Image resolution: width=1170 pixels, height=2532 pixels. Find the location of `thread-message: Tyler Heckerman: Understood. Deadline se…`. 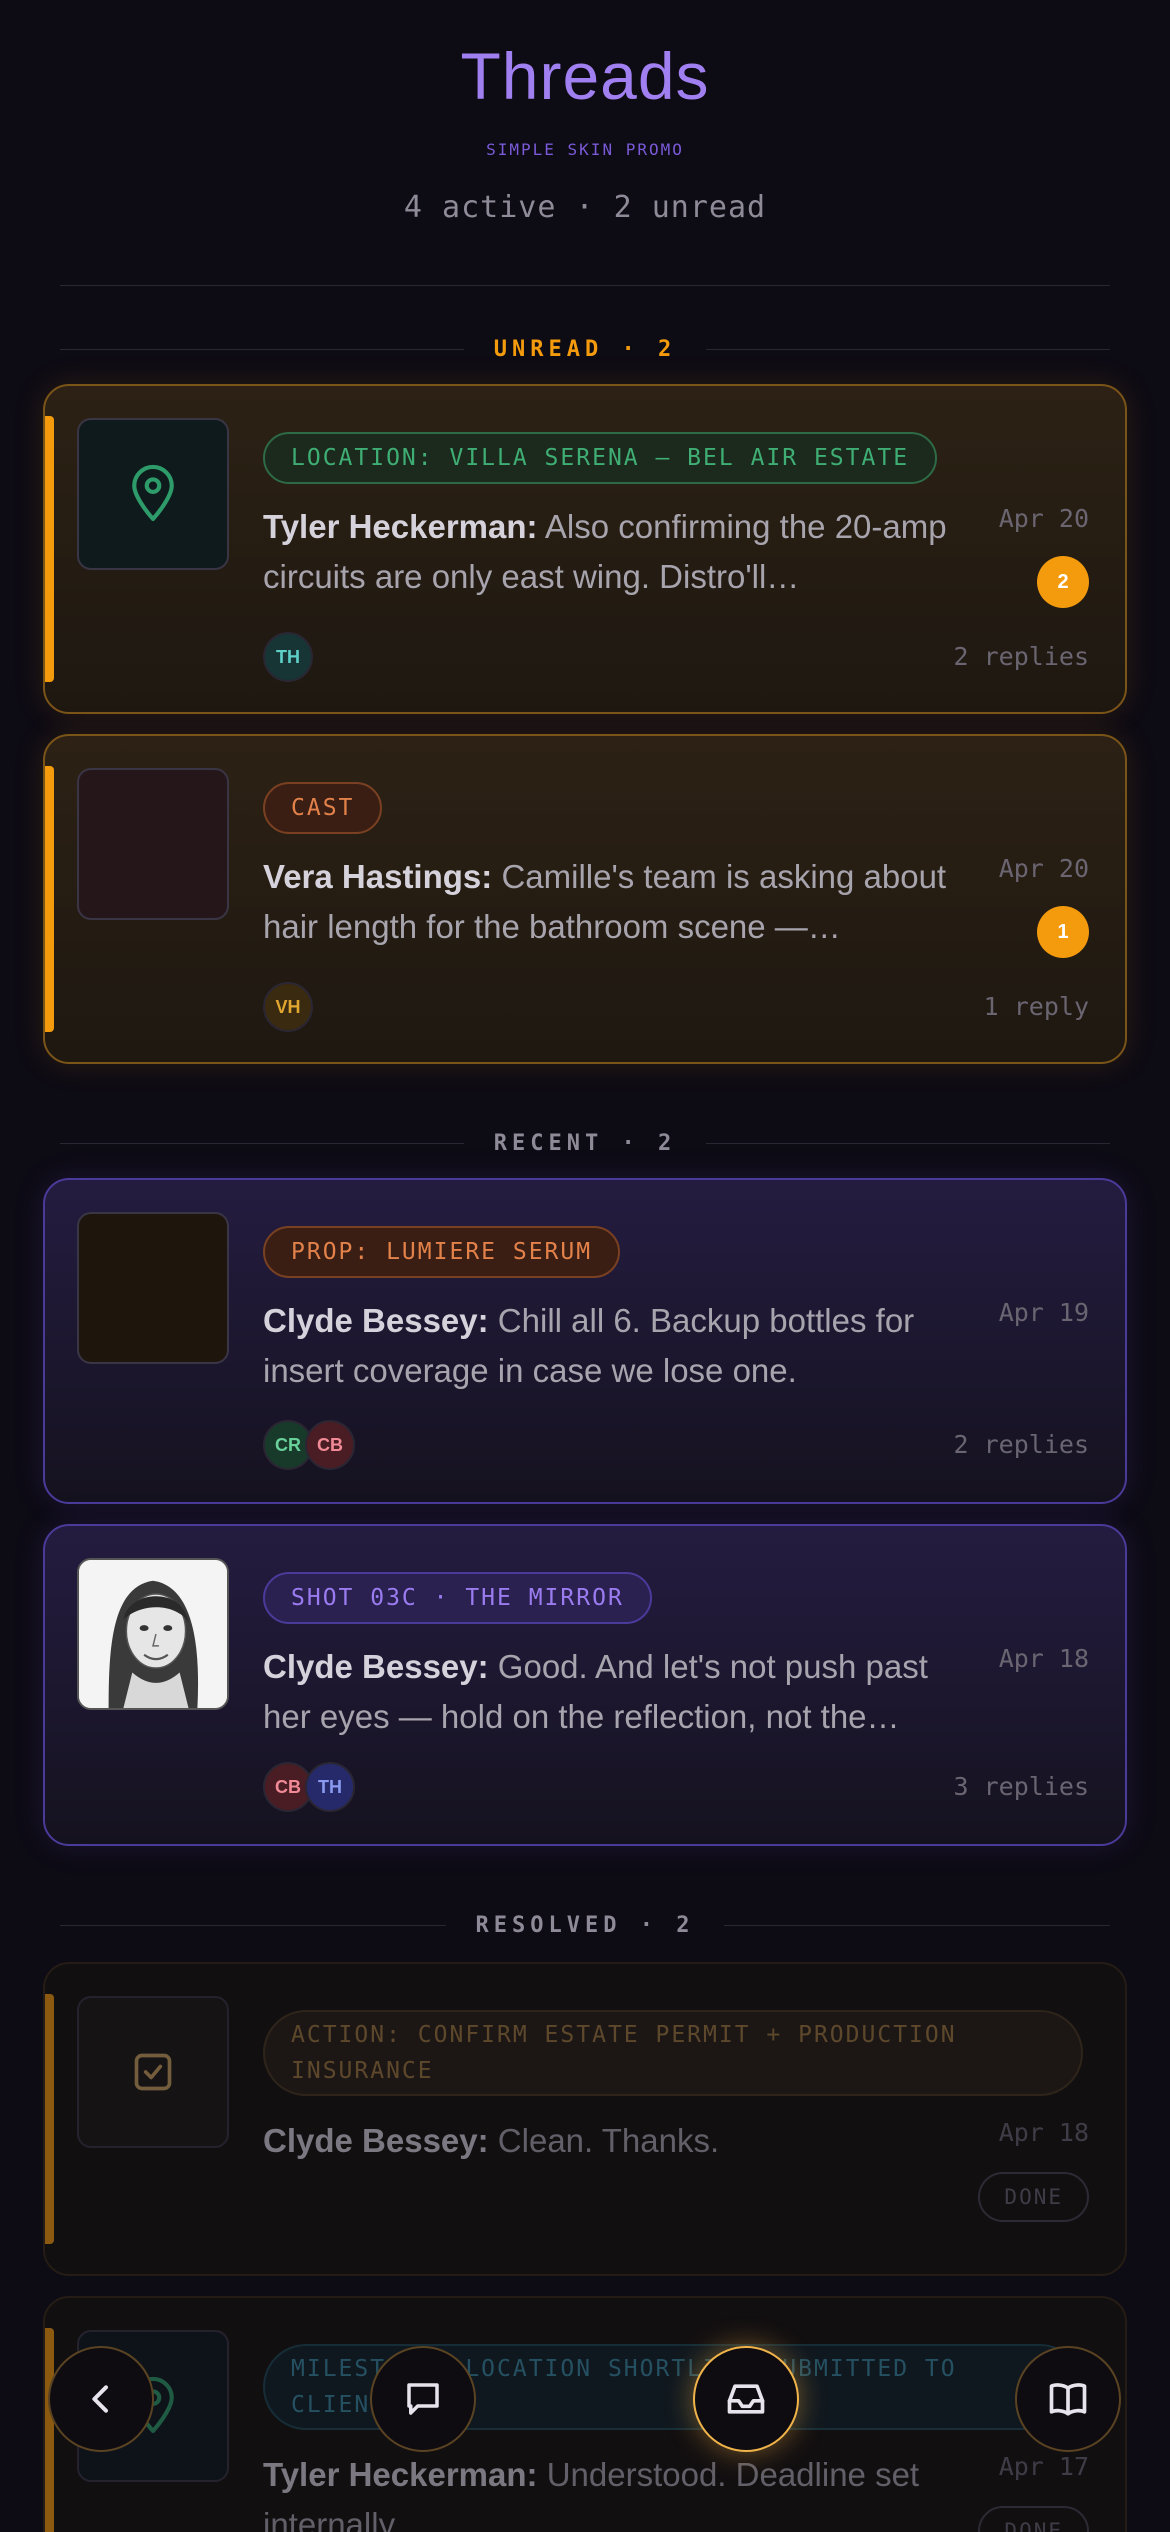

thread-message: Tyler Heckerman: Understood. Deadline se… is located at coordinates (613, 2491).